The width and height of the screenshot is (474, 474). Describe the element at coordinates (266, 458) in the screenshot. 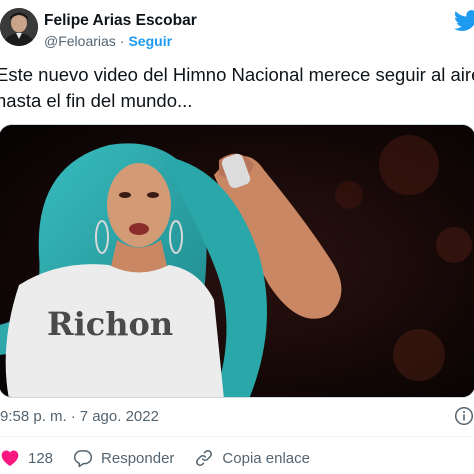

I see `copy-link-label: Copia enlace` at that location.